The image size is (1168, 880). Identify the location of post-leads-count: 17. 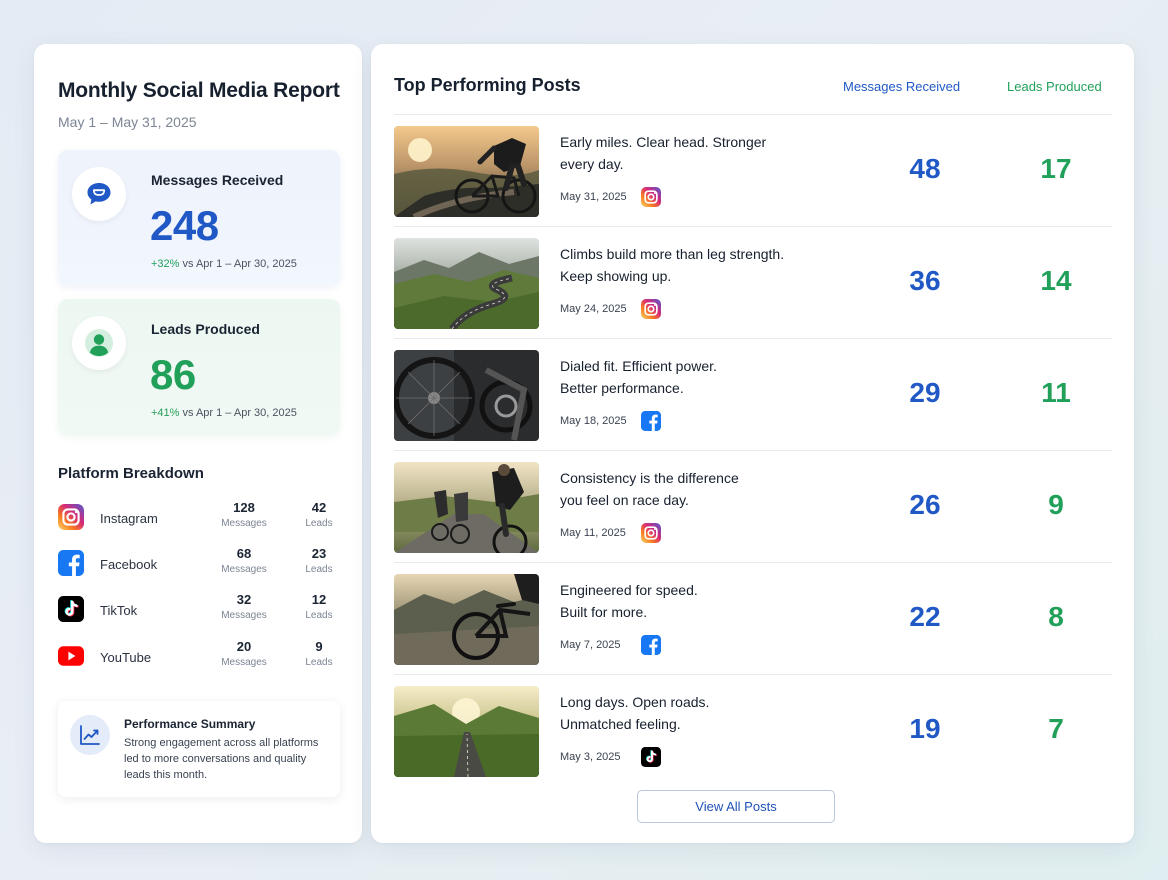
(1056, 168).